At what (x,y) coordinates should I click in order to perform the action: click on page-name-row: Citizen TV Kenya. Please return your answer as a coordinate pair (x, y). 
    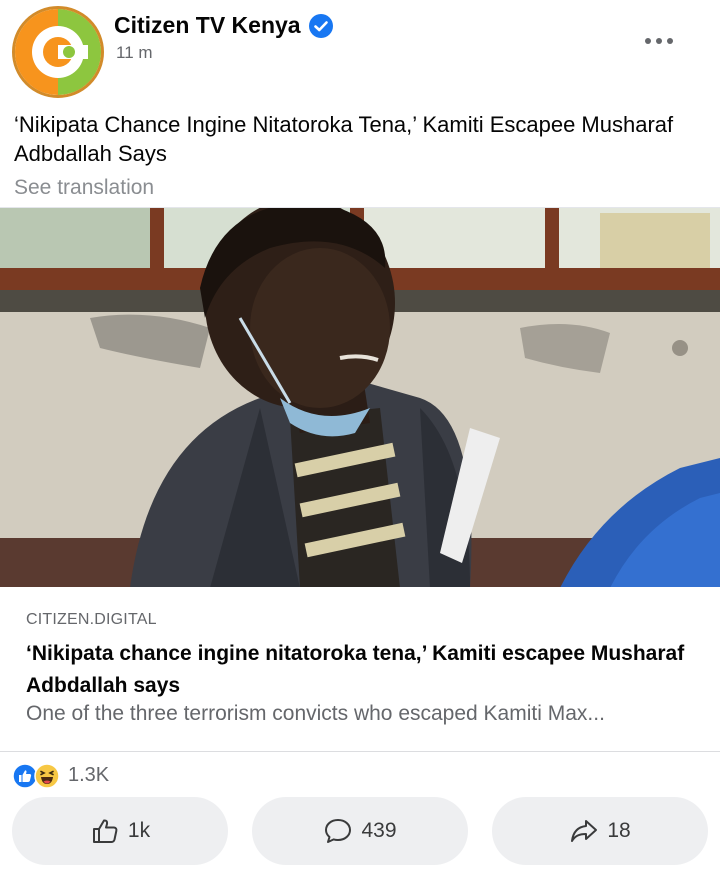
    Looking at the image, I should click on (223, 25).